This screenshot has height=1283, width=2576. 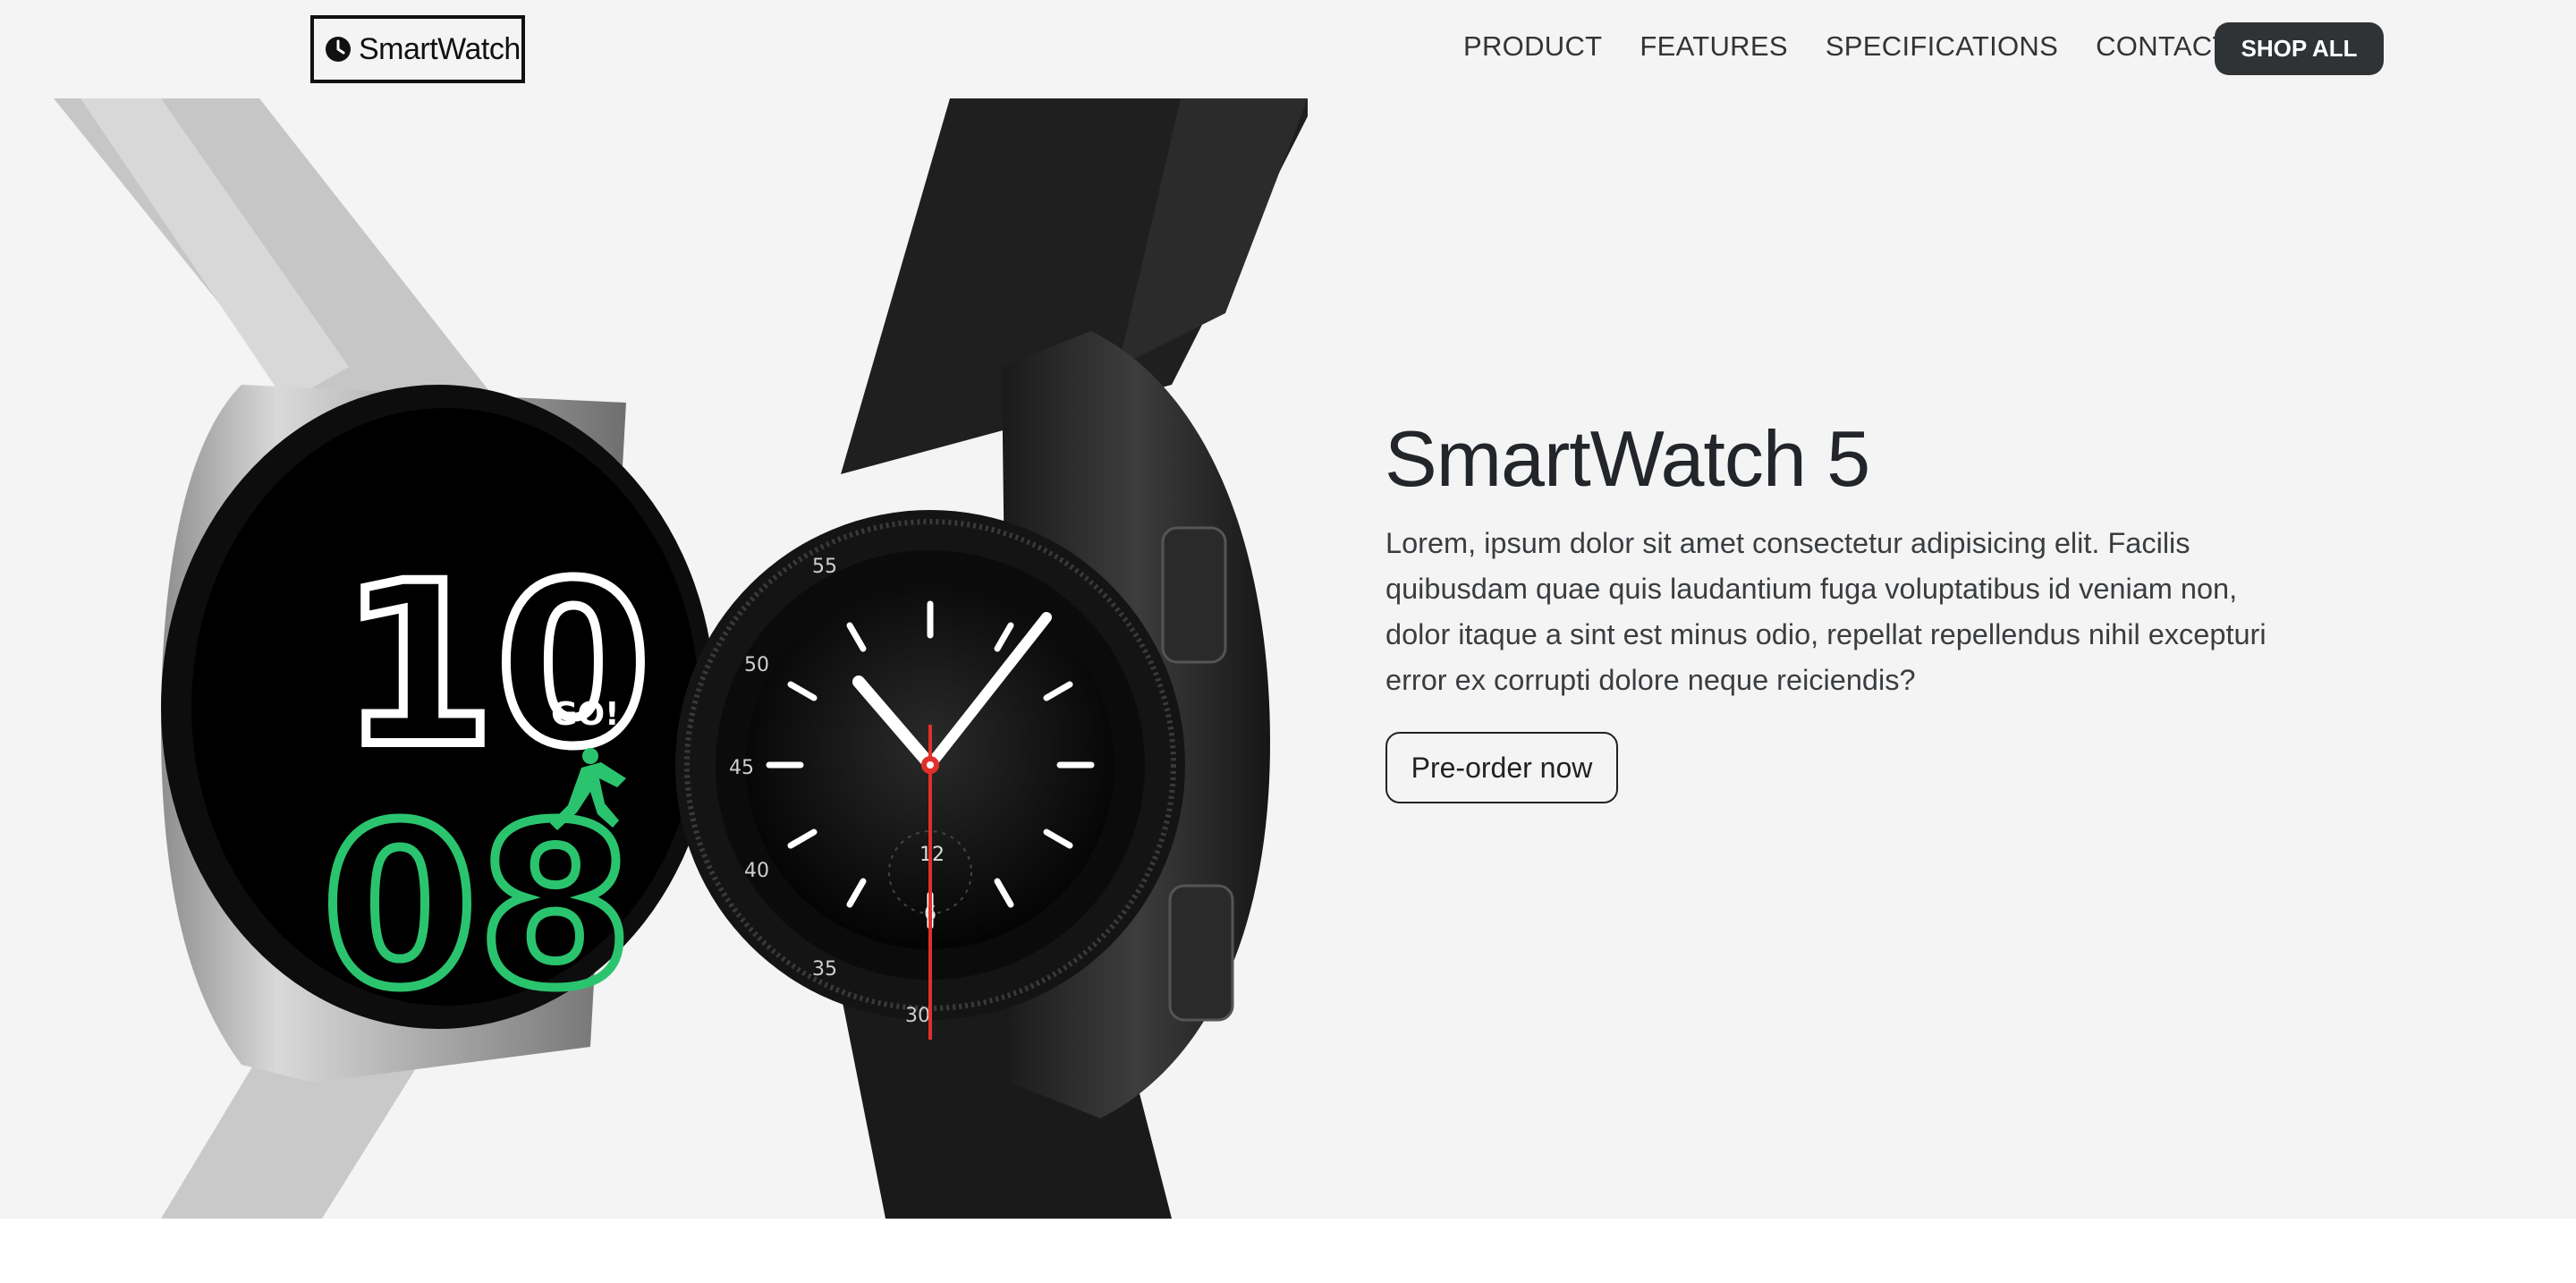 I want to click on nav-link-contact: CONTACT, so click(x=2163, y=46).